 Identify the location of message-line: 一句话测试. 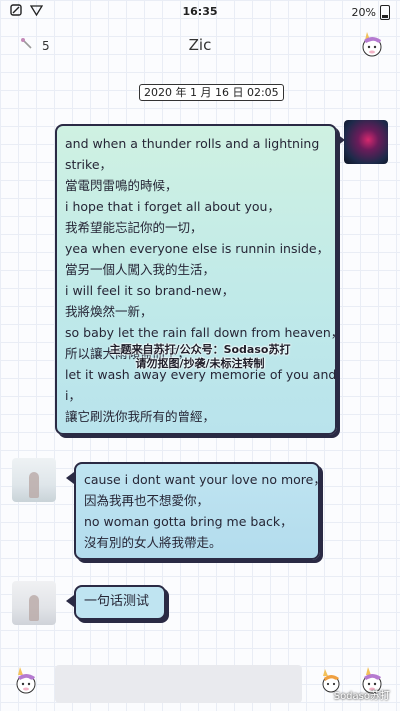
(117, 601).